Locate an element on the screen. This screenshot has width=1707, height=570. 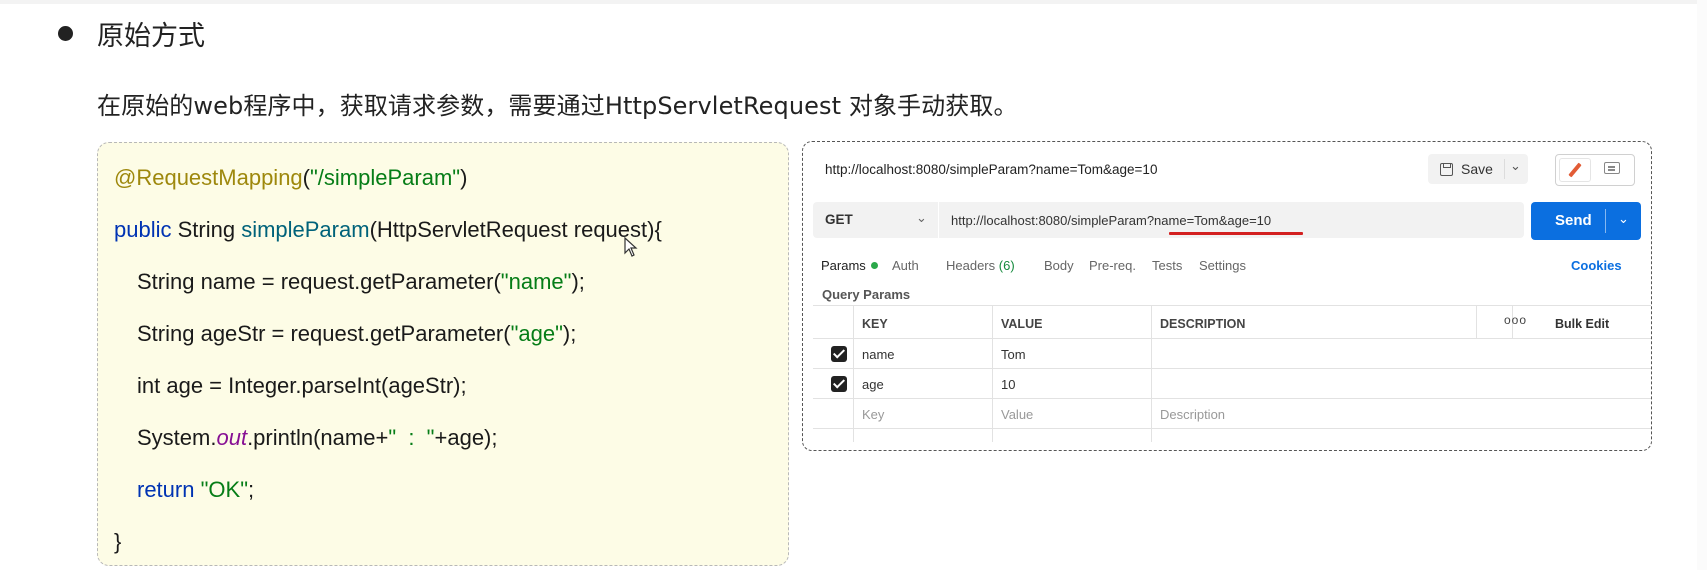
code-line-1: @RequestMapping("/simpleParam") is located at coordinates (290, 178).